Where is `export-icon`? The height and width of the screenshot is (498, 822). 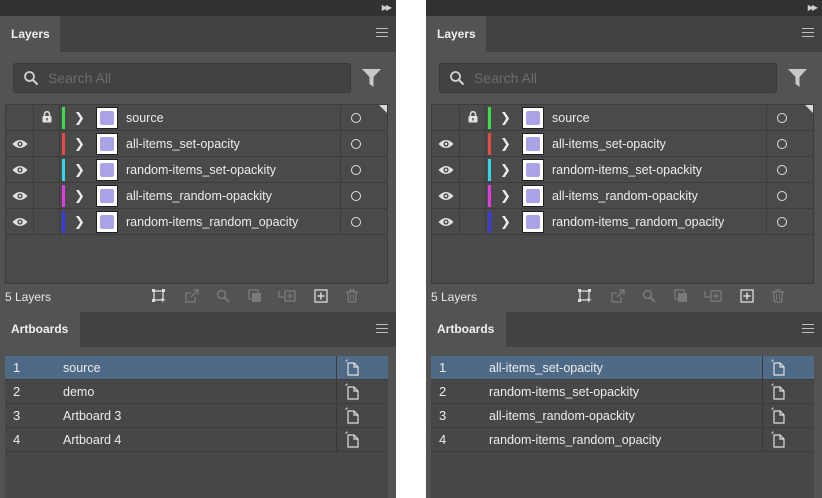 export-icon is located at coordinates (192, 296).